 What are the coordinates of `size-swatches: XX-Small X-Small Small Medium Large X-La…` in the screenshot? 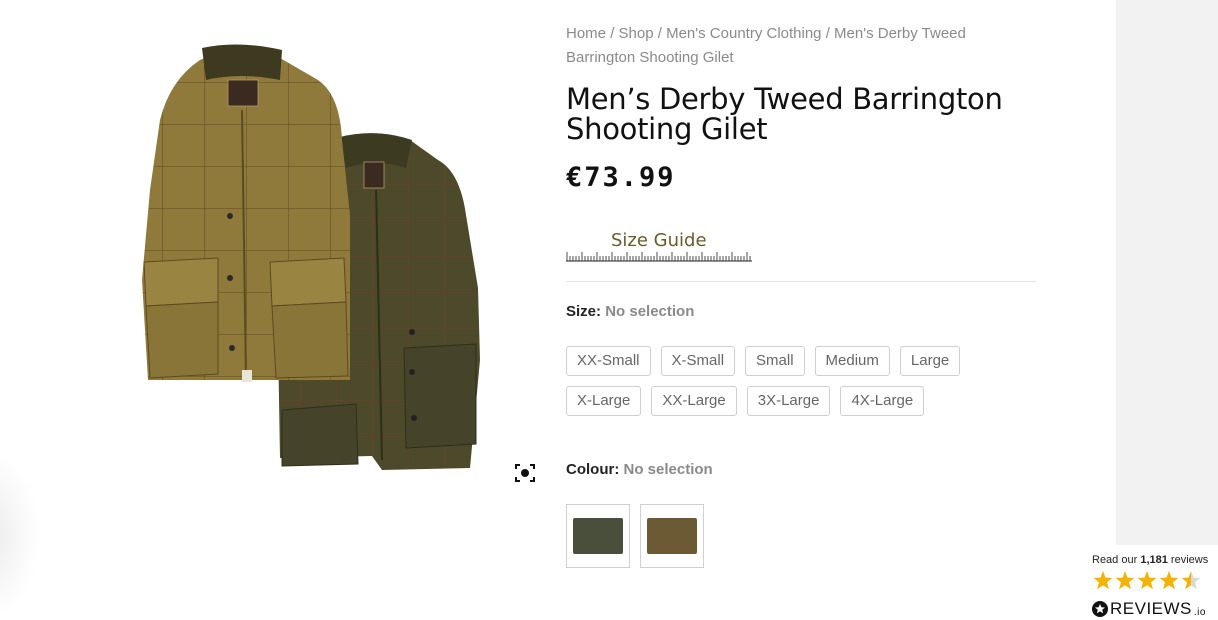 It's located at (801, 386).